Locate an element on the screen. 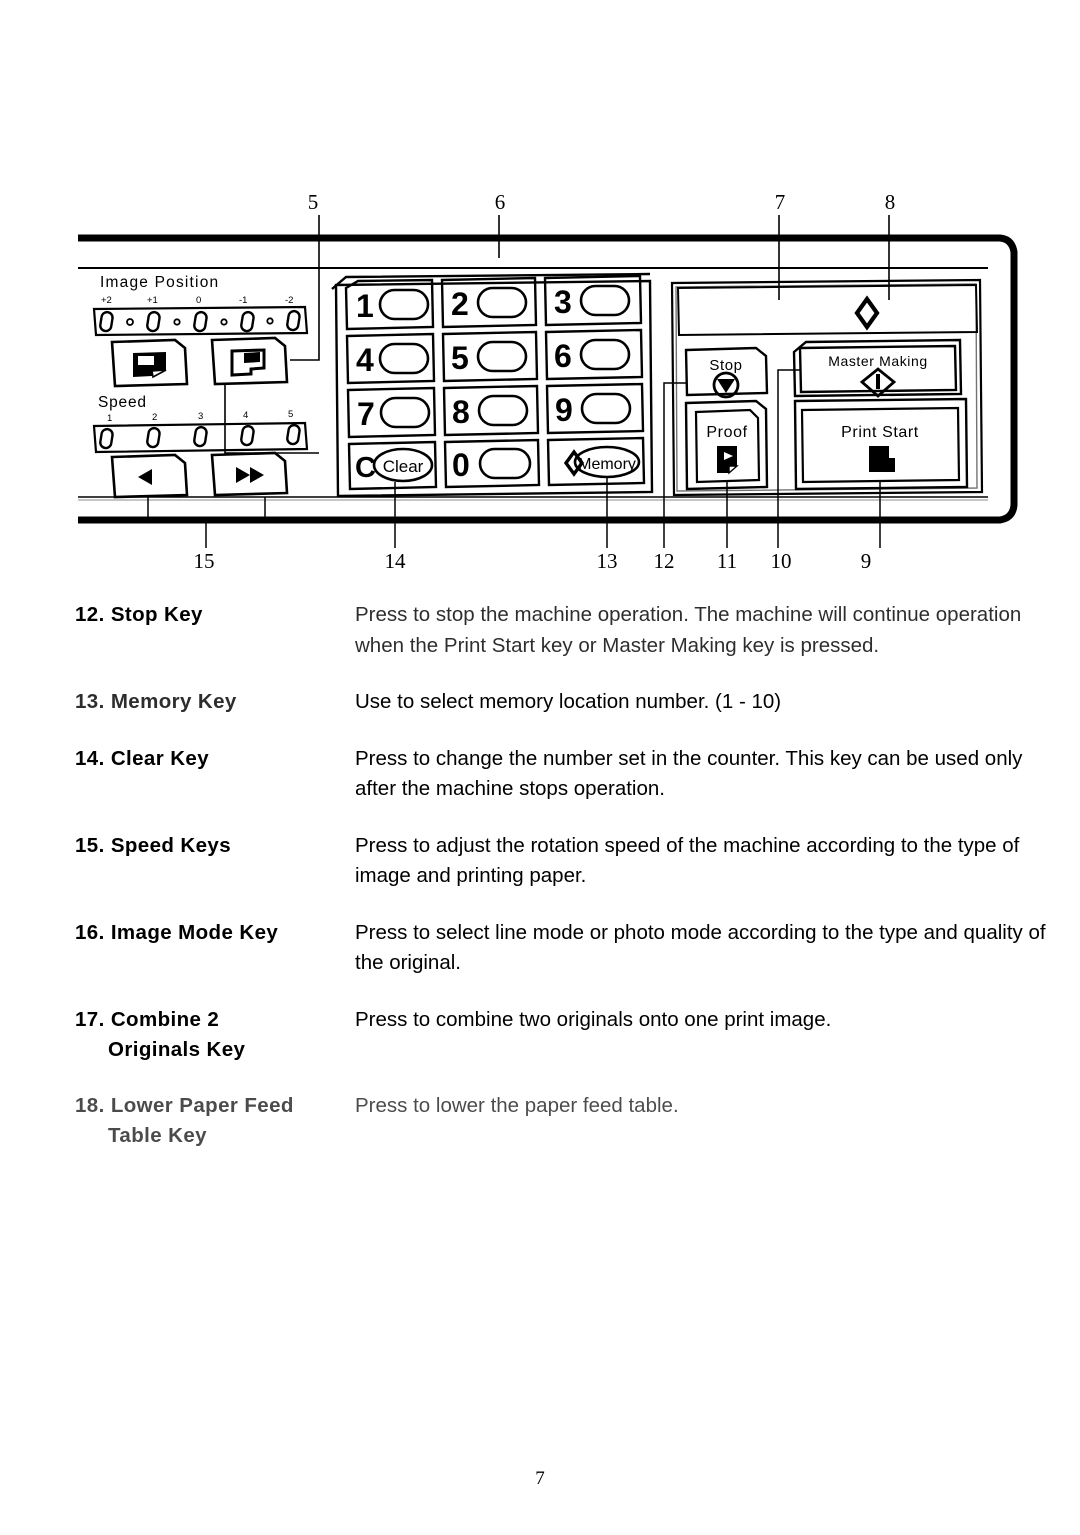  stop-key-label: Stop is located at coordinates (725, 365).